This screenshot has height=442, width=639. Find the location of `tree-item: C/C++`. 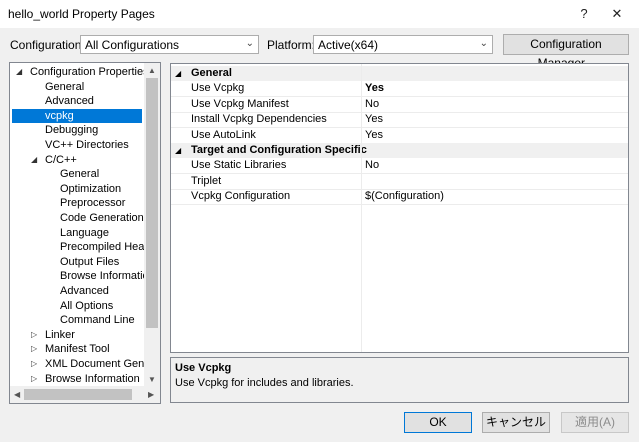

tree-item: C/C++ is located at coordinates (61, 160).